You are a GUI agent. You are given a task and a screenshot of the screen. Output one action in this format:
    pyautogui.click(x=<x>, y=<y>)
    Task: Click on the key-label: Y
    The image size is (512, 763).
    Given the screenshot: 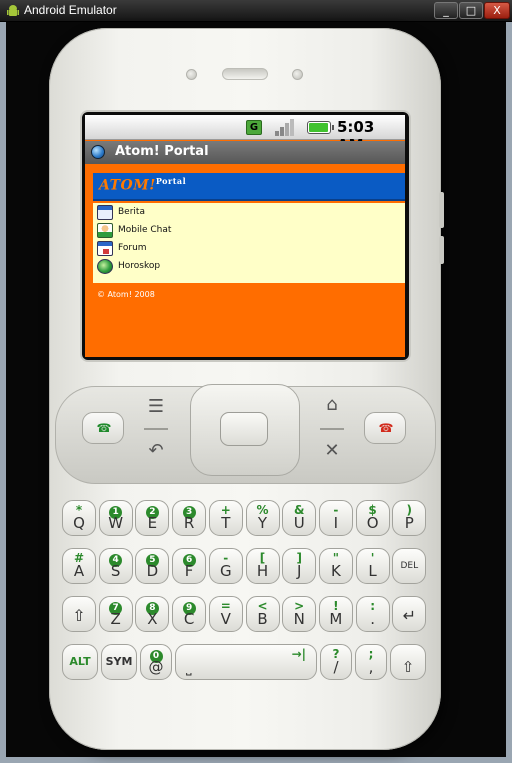 What is the action you would take?
    pyautogui.click(x=262, y=523)
    